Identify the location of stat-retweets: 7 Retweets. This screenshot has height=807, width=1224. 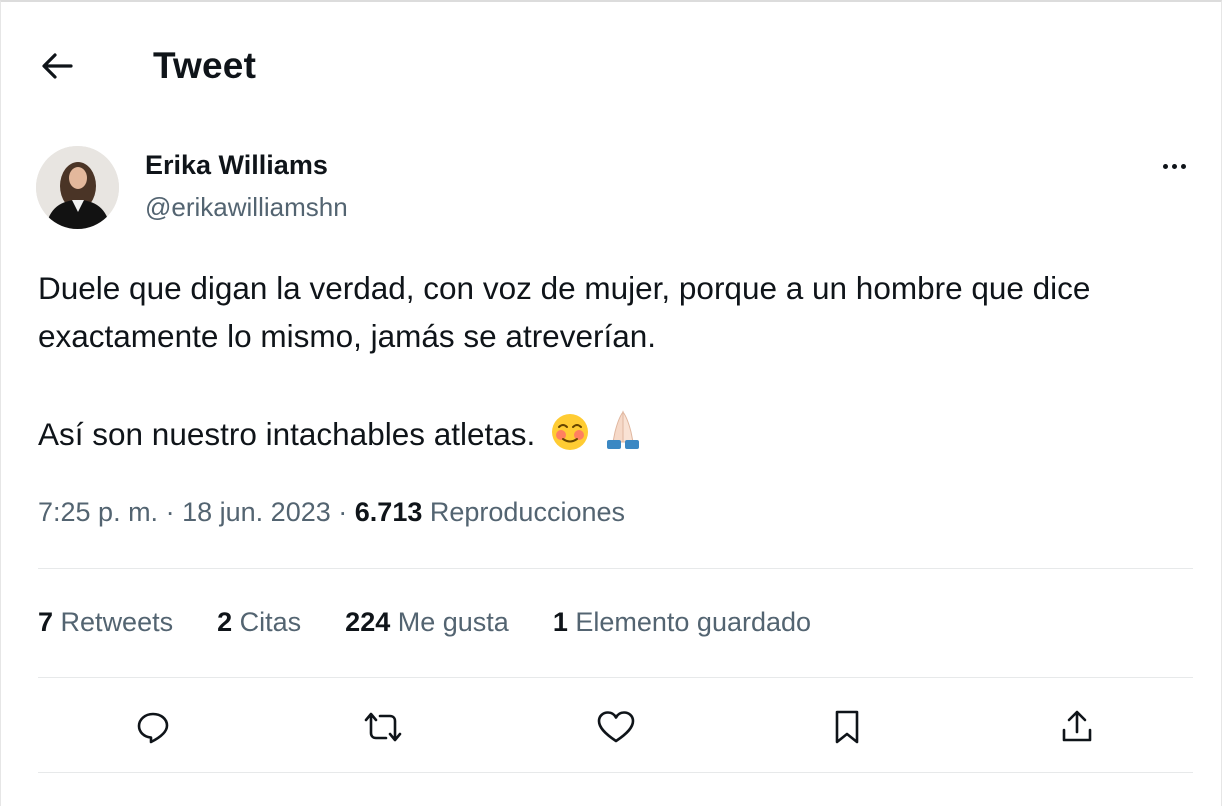
(105, 622).